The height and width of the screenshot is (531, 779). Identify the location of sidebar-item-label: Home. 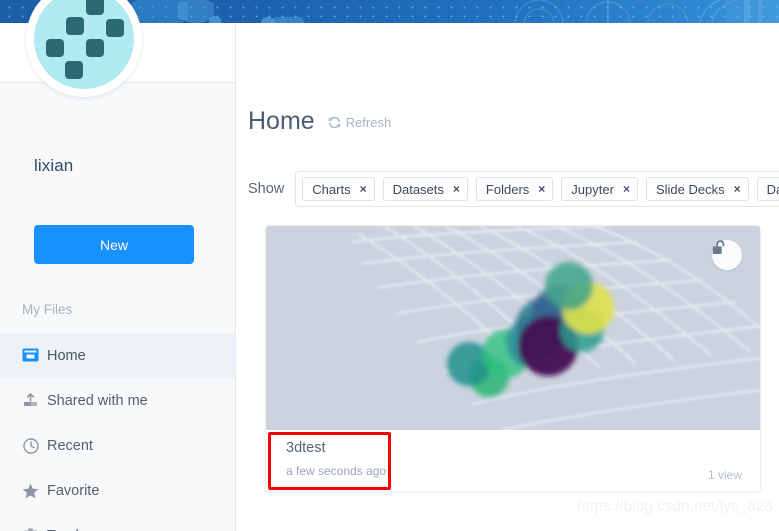
(66, 355).